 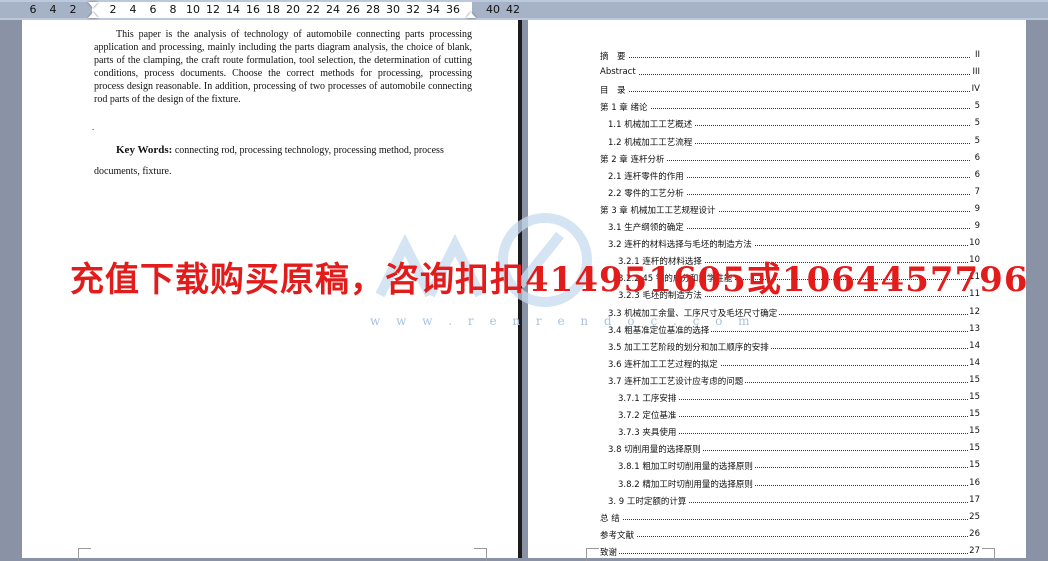 What do you see at coordinates (293, 9) in the screenshot?
I see `ruler-tick-label: 20` at bounding box center [293, 9].